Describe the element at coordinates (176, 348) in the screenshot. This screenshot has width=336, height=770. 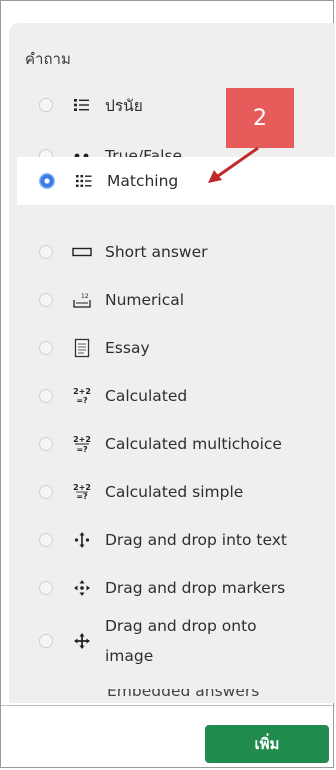
I see `question-type-essay: Essay` at that location.